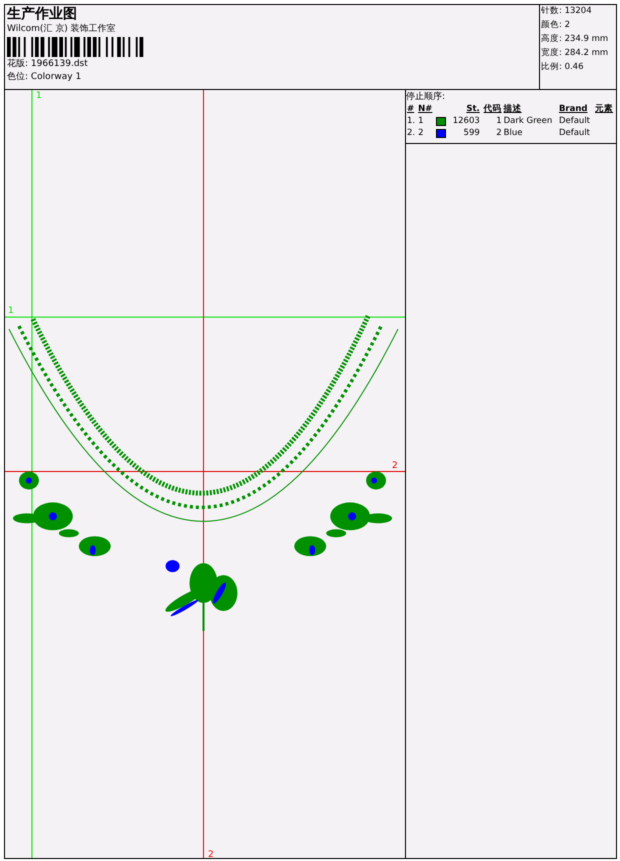 The height and width of the screenshot is (861, 620). Describe the element at coordinates (472, 133) in the screenshot. I see `table-cell: 599` at that location.